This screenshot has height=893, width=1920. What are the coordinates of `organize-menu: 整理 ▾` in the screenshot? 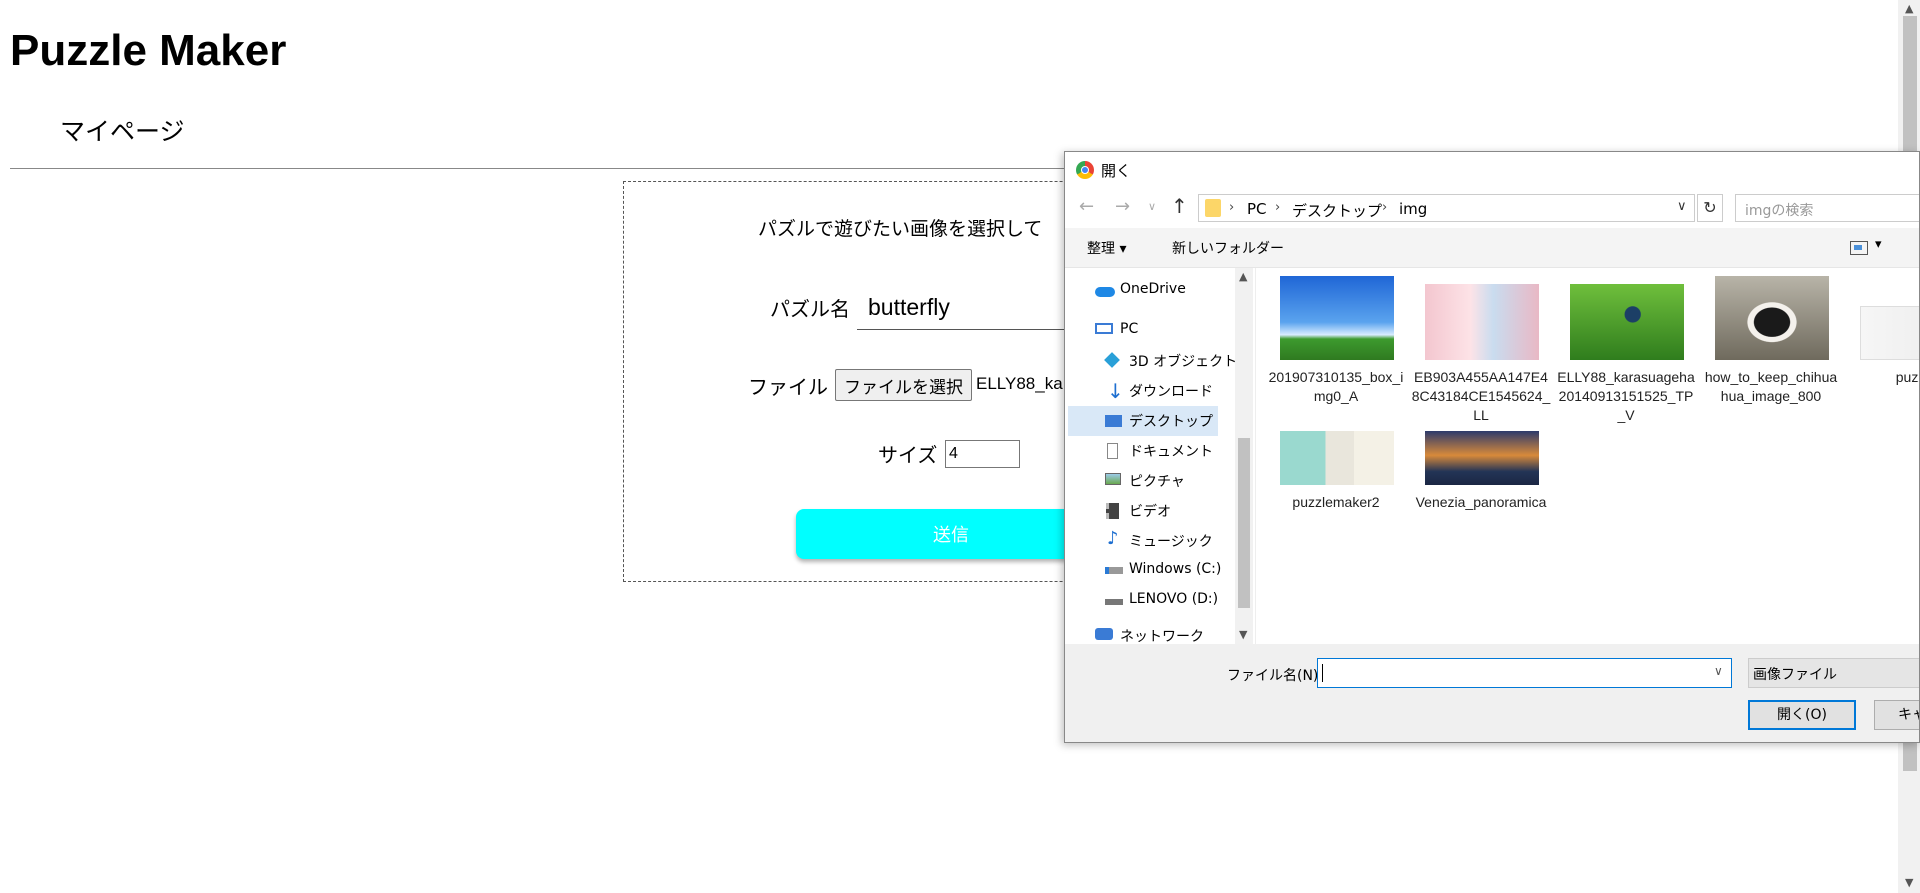 It's located at (1106, 248).